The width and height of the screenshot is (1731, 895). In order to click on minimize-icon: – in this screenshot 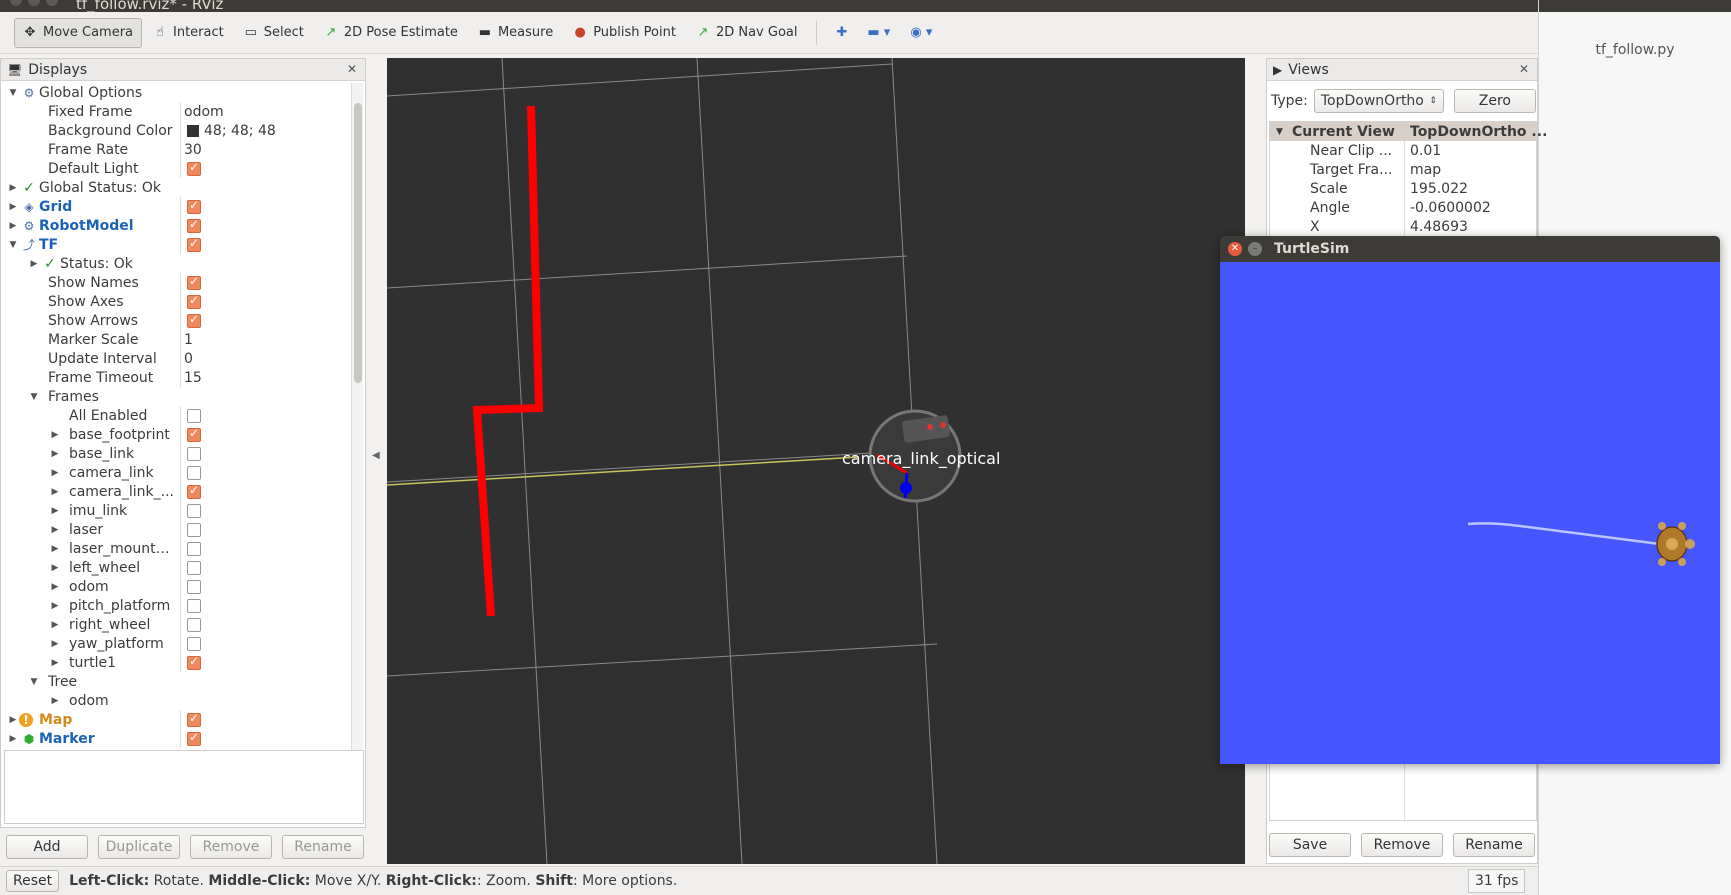, I will do `click(1255, 249)`.